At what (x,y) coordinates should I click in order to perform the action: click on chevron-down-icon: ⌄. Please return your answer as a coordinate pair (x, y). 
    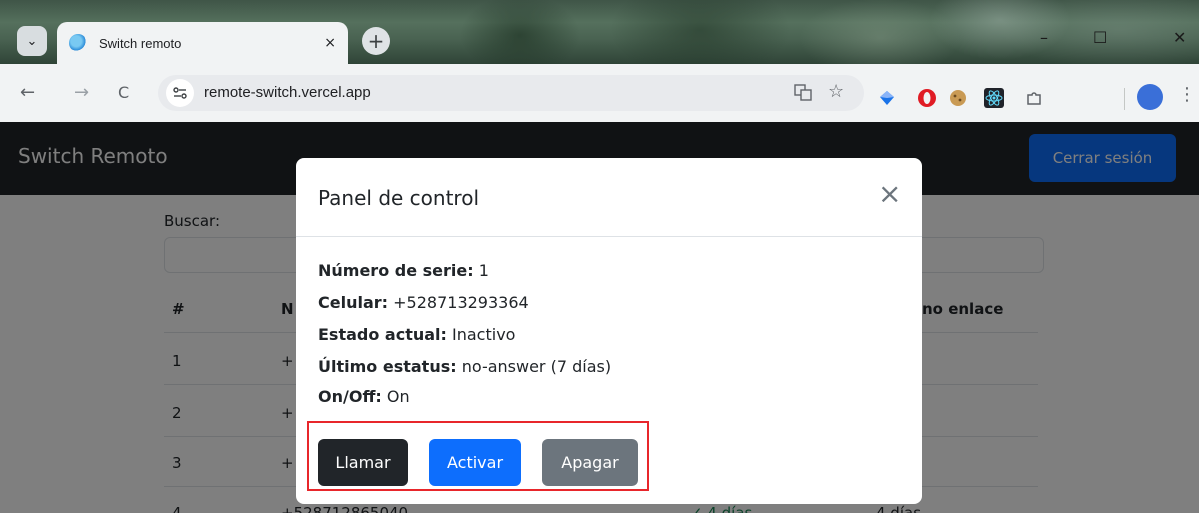
    Looking at the image, I should click on (32, 41).